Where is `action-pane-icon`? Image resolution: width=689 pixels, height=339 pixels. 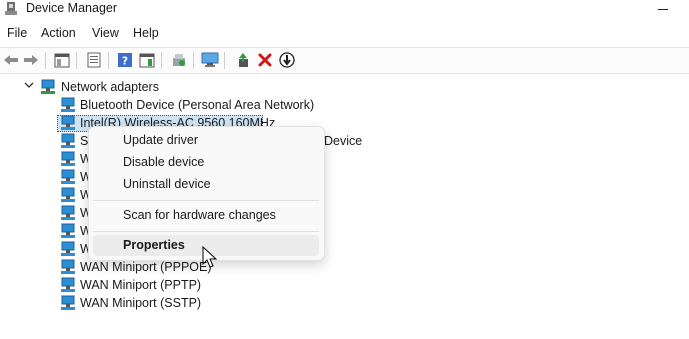
action-pane-icon is located at coordinates (147, 60).